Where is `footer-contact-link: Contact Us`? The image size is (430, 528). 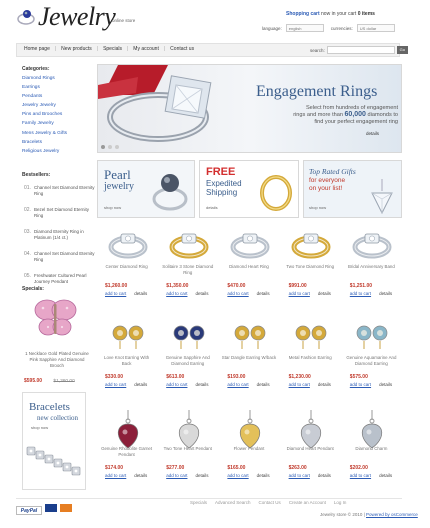
footer-contact-link: Contact Us is located at coordinates (270, 502).